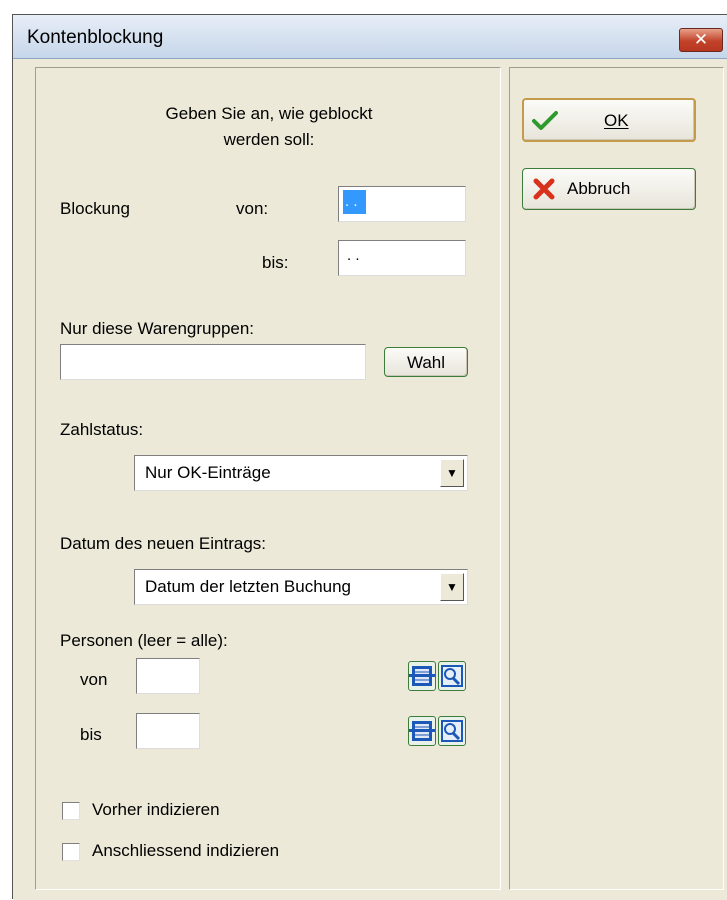 Image resolution: width=727 pixels, height=900 pixels. What do you see at coordinates (275, 262) in the screenshot?
I see `blockung-bis-label: bis:` at bounding box center [275, 262].